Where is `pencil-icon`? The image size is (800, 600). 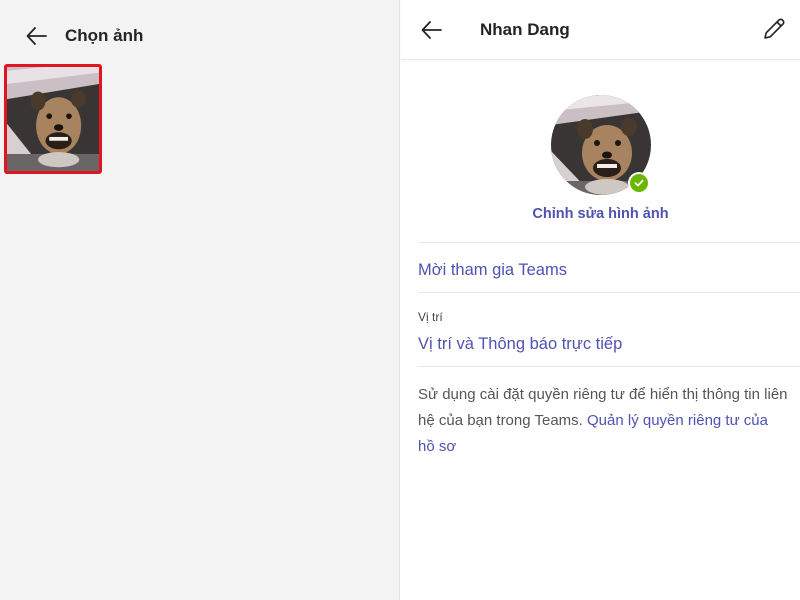
pencil-icon is located at coordinates (774, 28).